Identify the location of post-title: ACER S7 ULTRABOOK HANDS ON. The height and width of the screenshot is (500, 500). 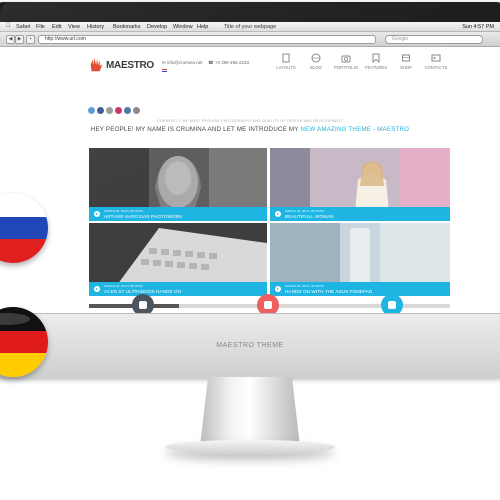
(142, 291).